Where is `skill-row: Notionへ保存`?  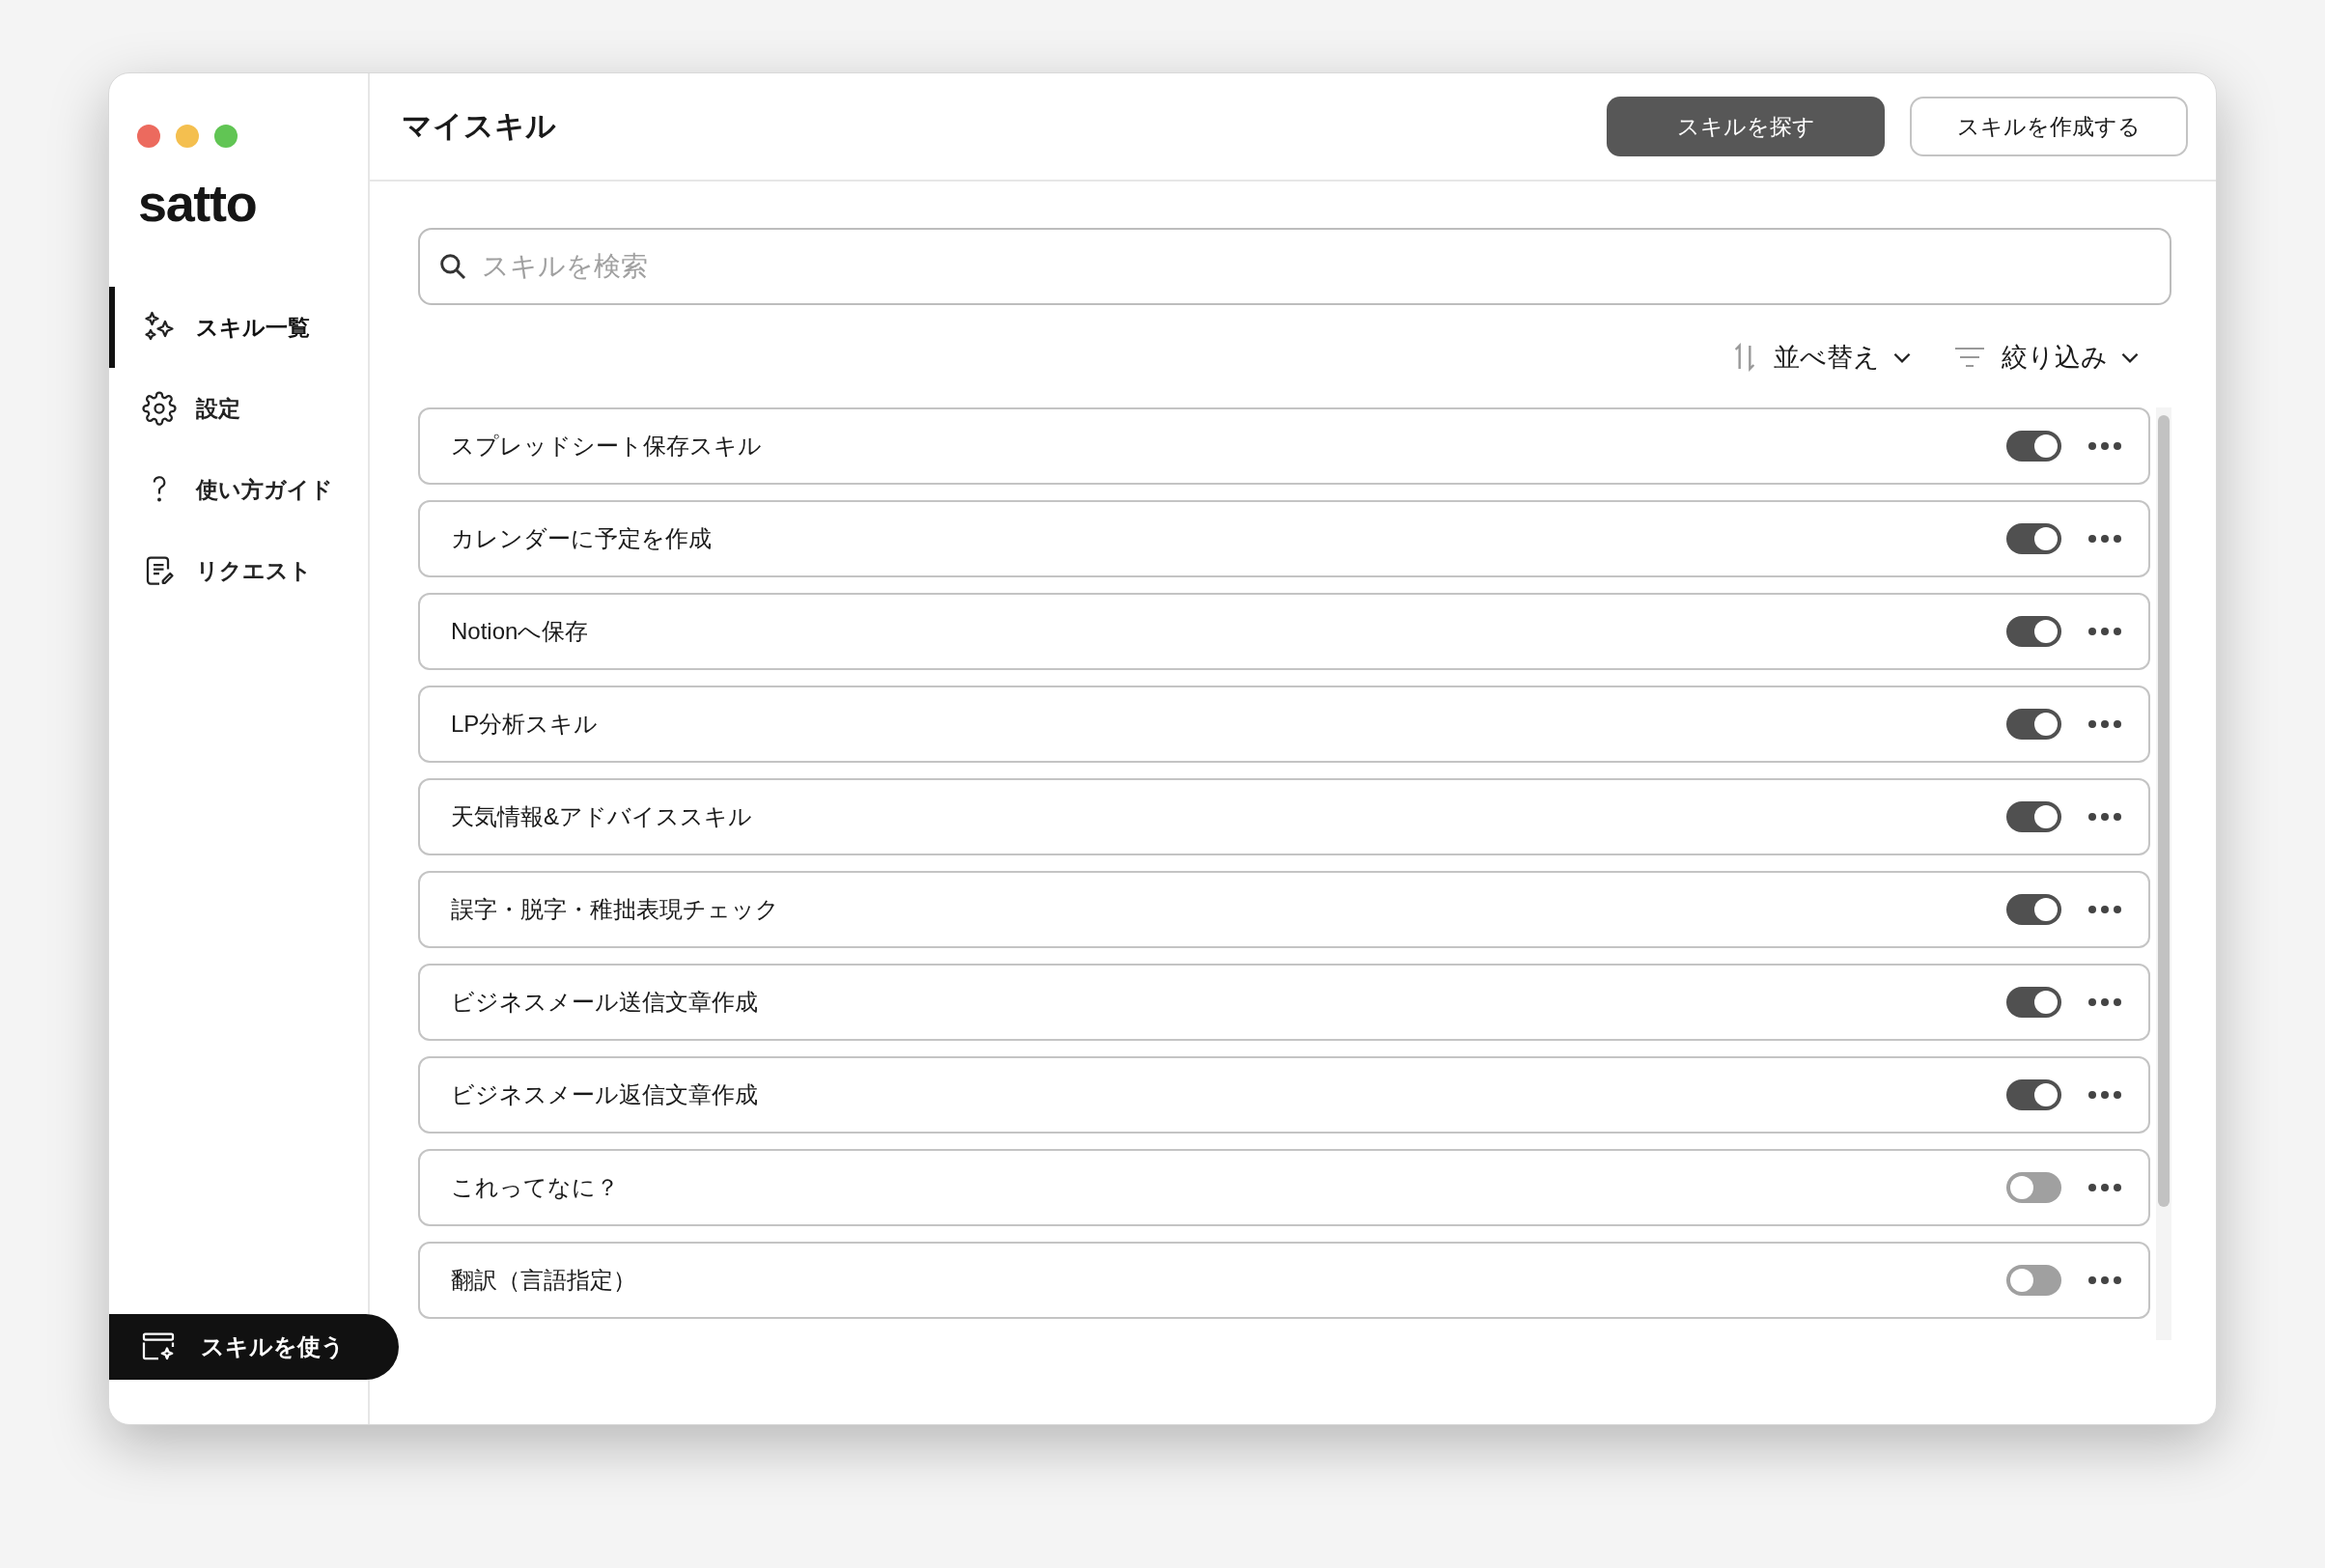 skill-row: Notionへ保存 is located at coordinates (1284, 631).